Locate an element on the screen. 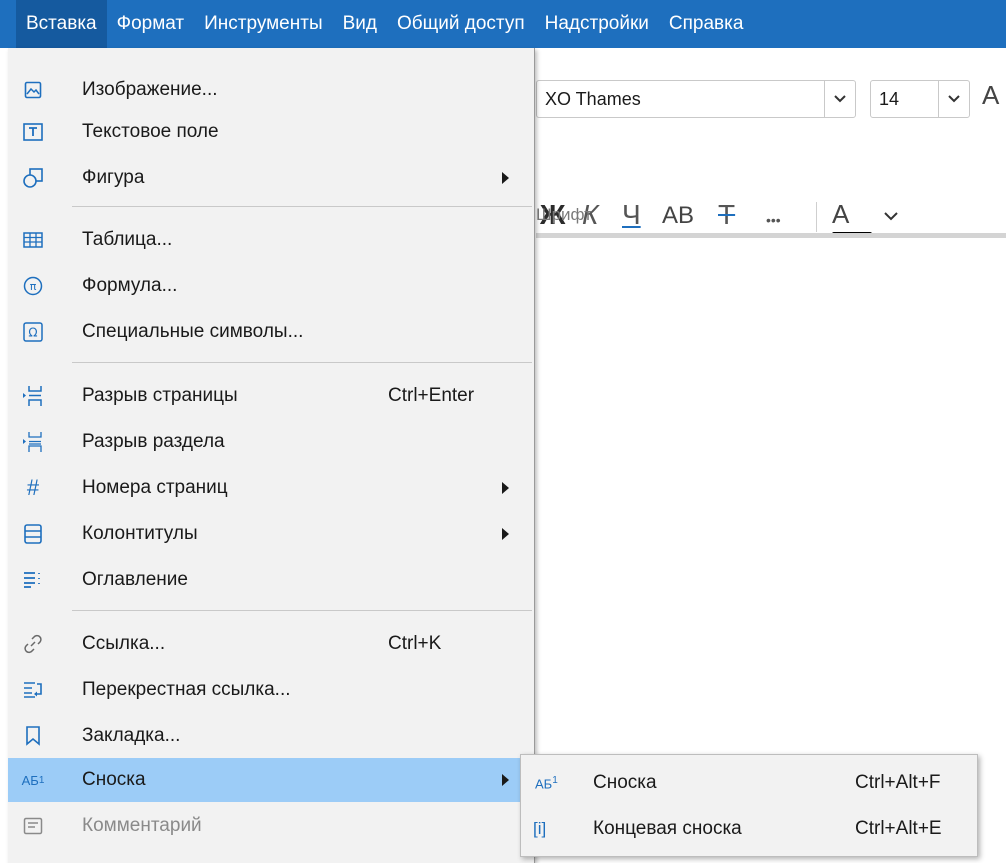 The height and width of the screenshot is (863, 1006). image-icon is located at coordinates (33, 90).